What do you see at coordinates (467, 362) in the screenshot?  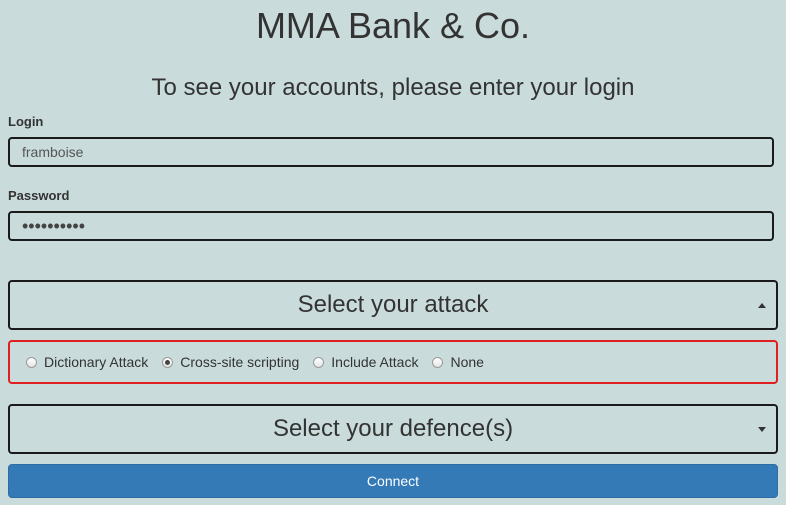 I see `radio-label: None` at bounding box center [467, 362].